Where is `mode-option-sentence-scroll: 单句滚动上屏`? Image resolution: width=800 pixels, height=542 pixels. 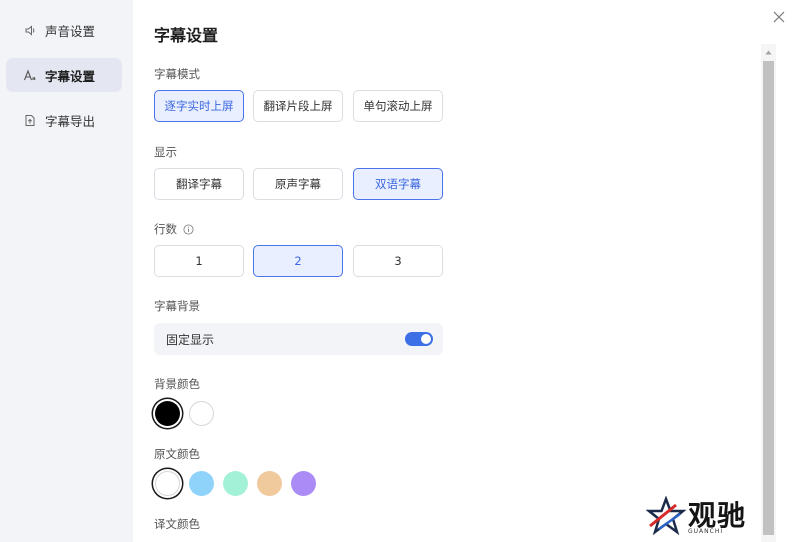 mode-option-sentence-scroll: 单句滚动上屏 is located at coordinates (398, 106).